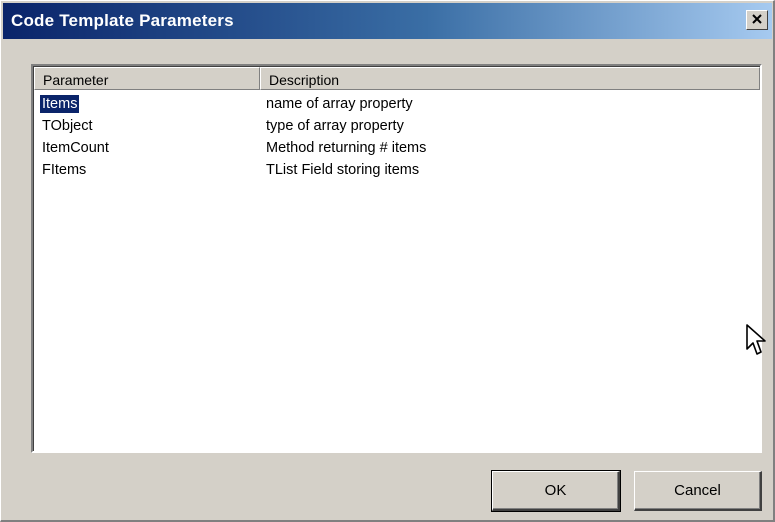  What do you see at coordinates (335, 126) in the screenshot?
I see `description-cell: type of array property` at bounding box center [335, 126].